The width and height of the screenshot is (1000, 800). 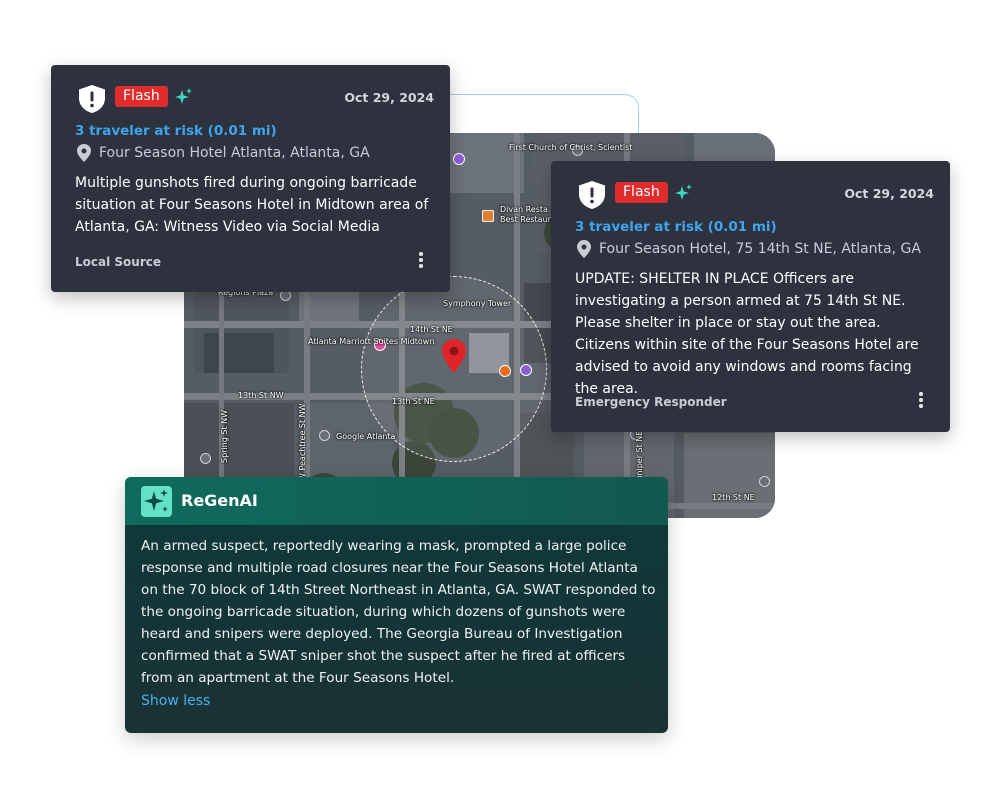 I want to click on map-label-symphony-tower: Symphony Tower, so click(x=477, y=303).